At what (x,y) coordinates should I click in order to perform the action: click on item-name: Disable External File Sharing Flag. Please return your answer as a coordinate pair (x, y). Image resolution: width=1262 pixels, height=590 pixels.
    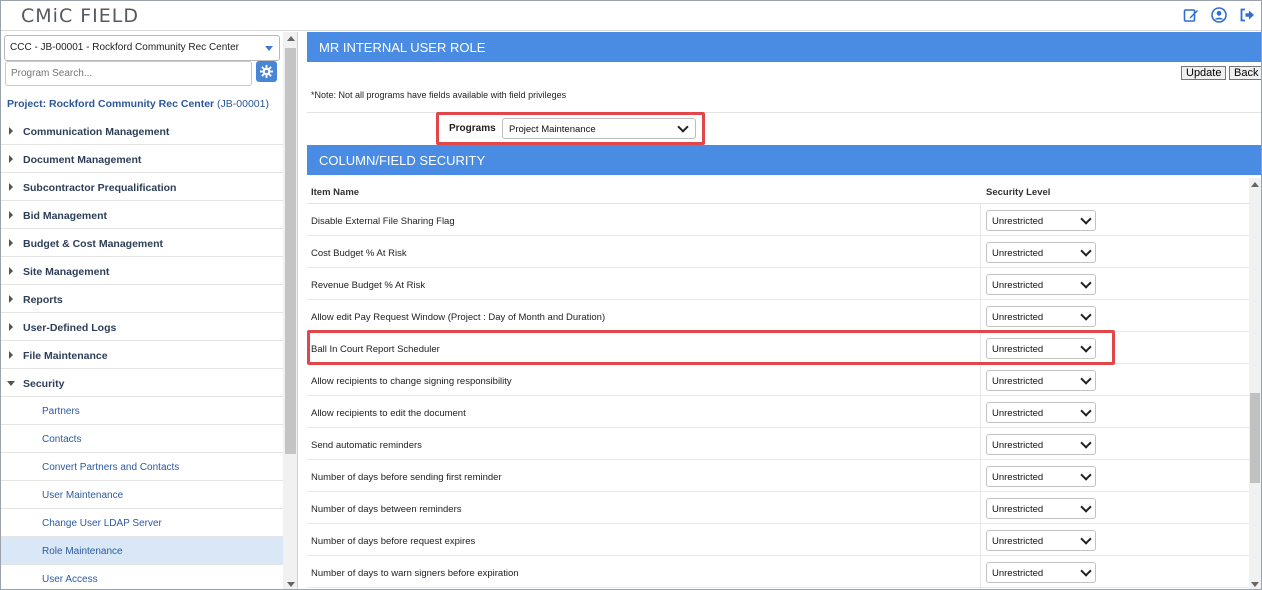
    Looking at the image, I should click on (383, 221).